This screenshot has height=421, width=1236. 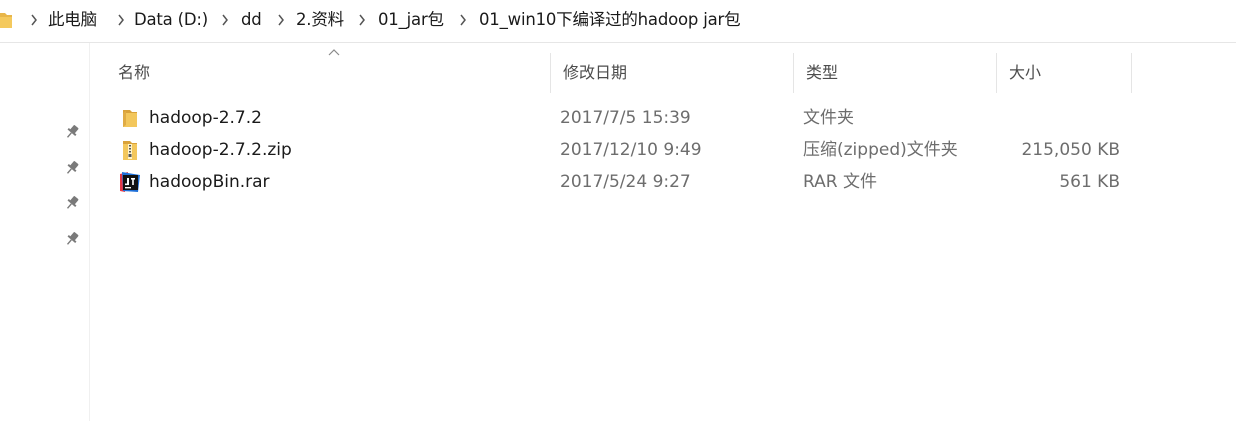 What do you see at coordinates (130, 150) in the screenshot?
I see `zip-folder-icon` at bounding box center [130, 150].